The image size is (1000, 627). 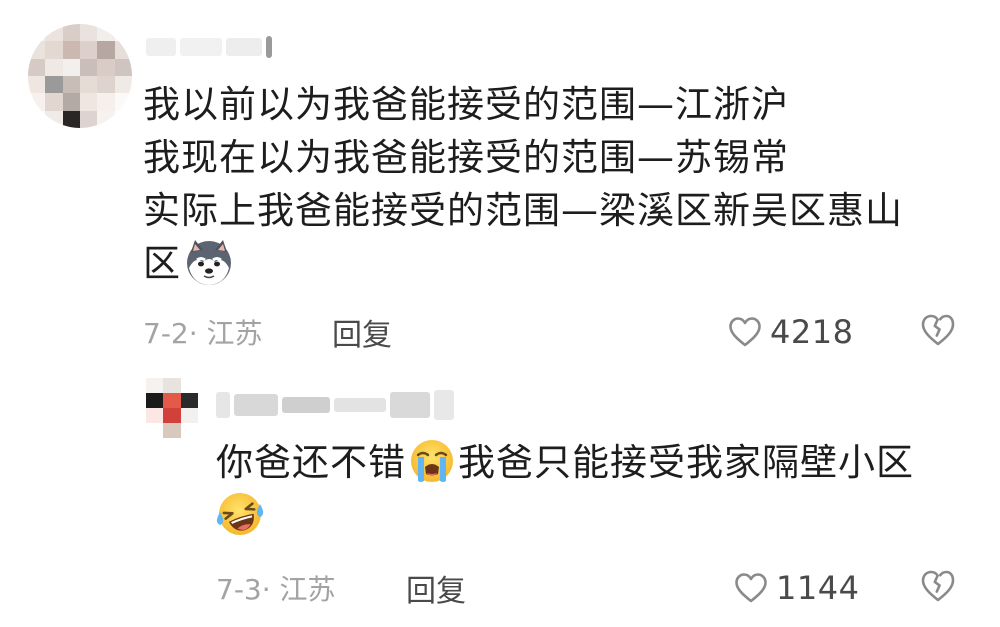 I want to click on comment-date-location: 7-2· 江苏, so click(x=203, y=333).